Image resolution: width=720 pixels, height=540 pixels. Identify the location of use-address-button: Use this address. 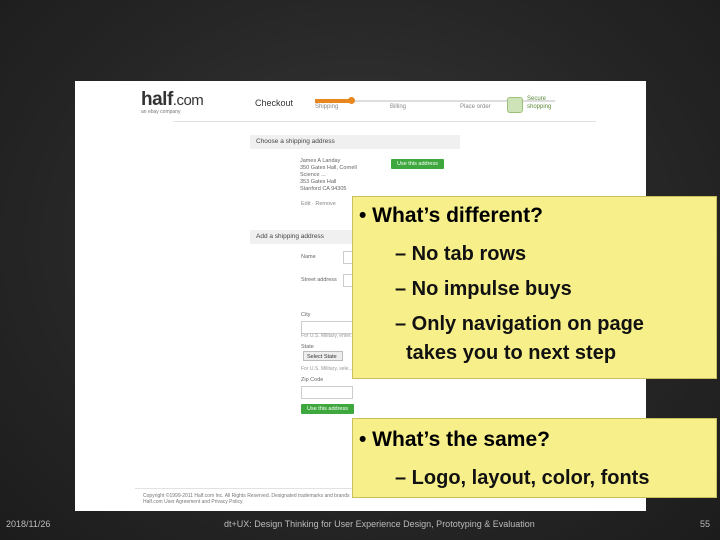
(327, 409).